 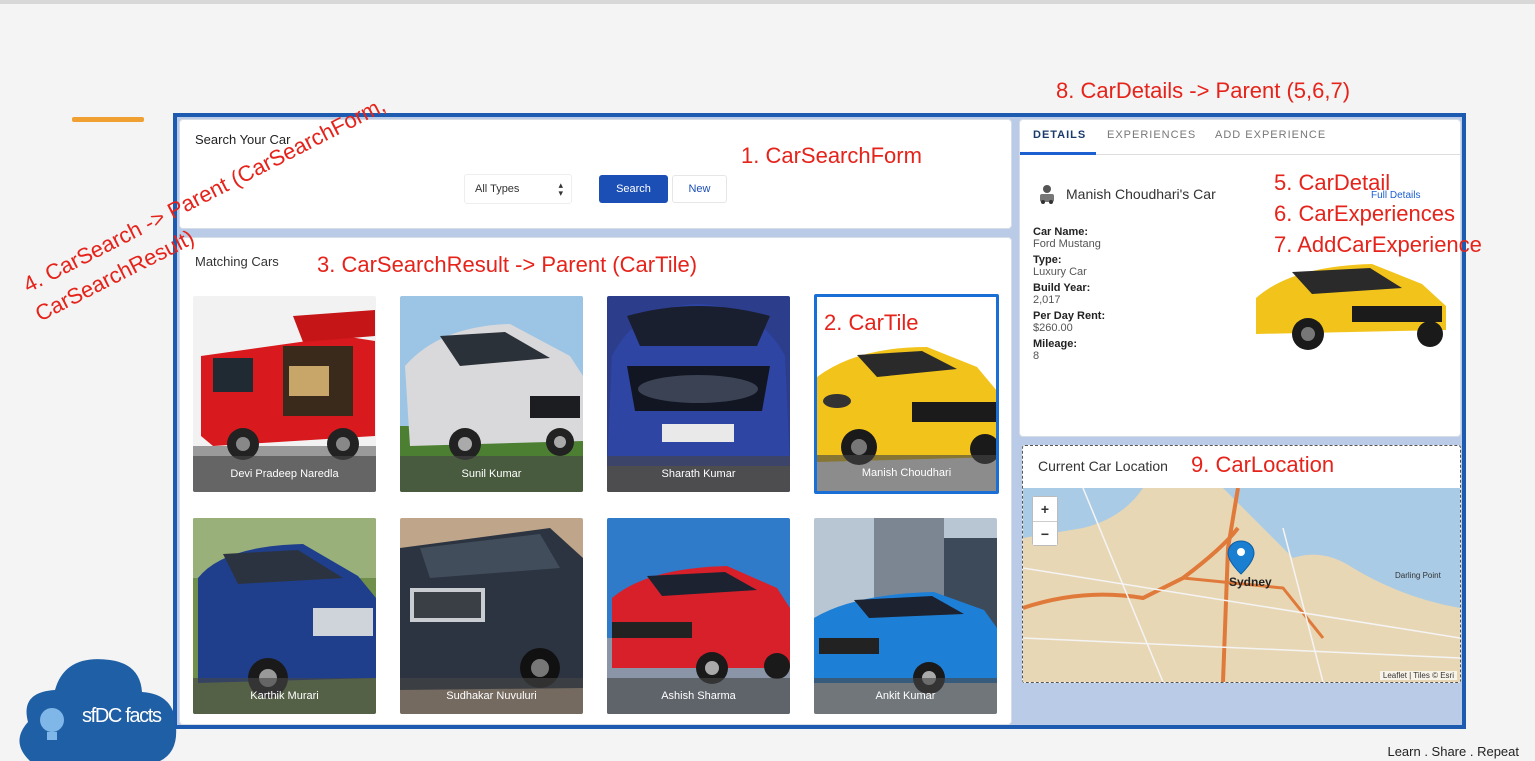 I want to click on car-owner-title: Manish Choudhari's Car, so click(x=1141, y=194).